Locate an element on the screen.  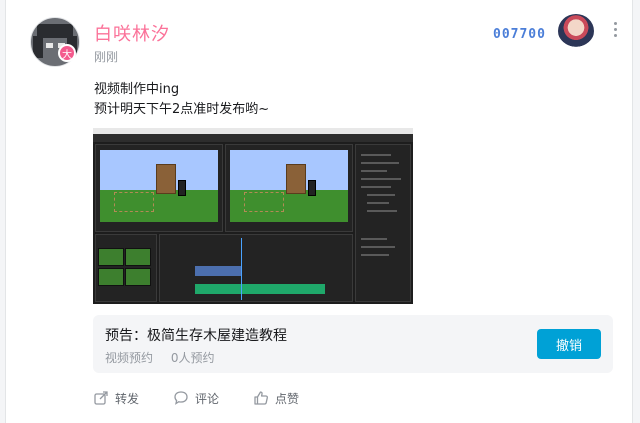
like-button: 点赞 is located at coordinates (276, 398).